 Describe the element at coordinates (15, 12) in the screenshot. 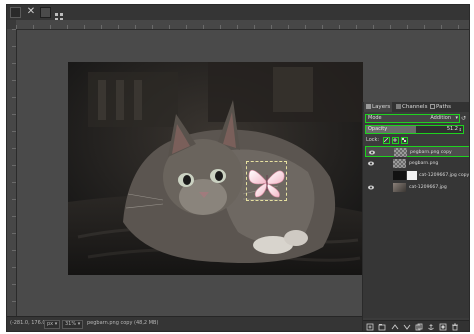

I see `image-tab-thumbnail` at that location.